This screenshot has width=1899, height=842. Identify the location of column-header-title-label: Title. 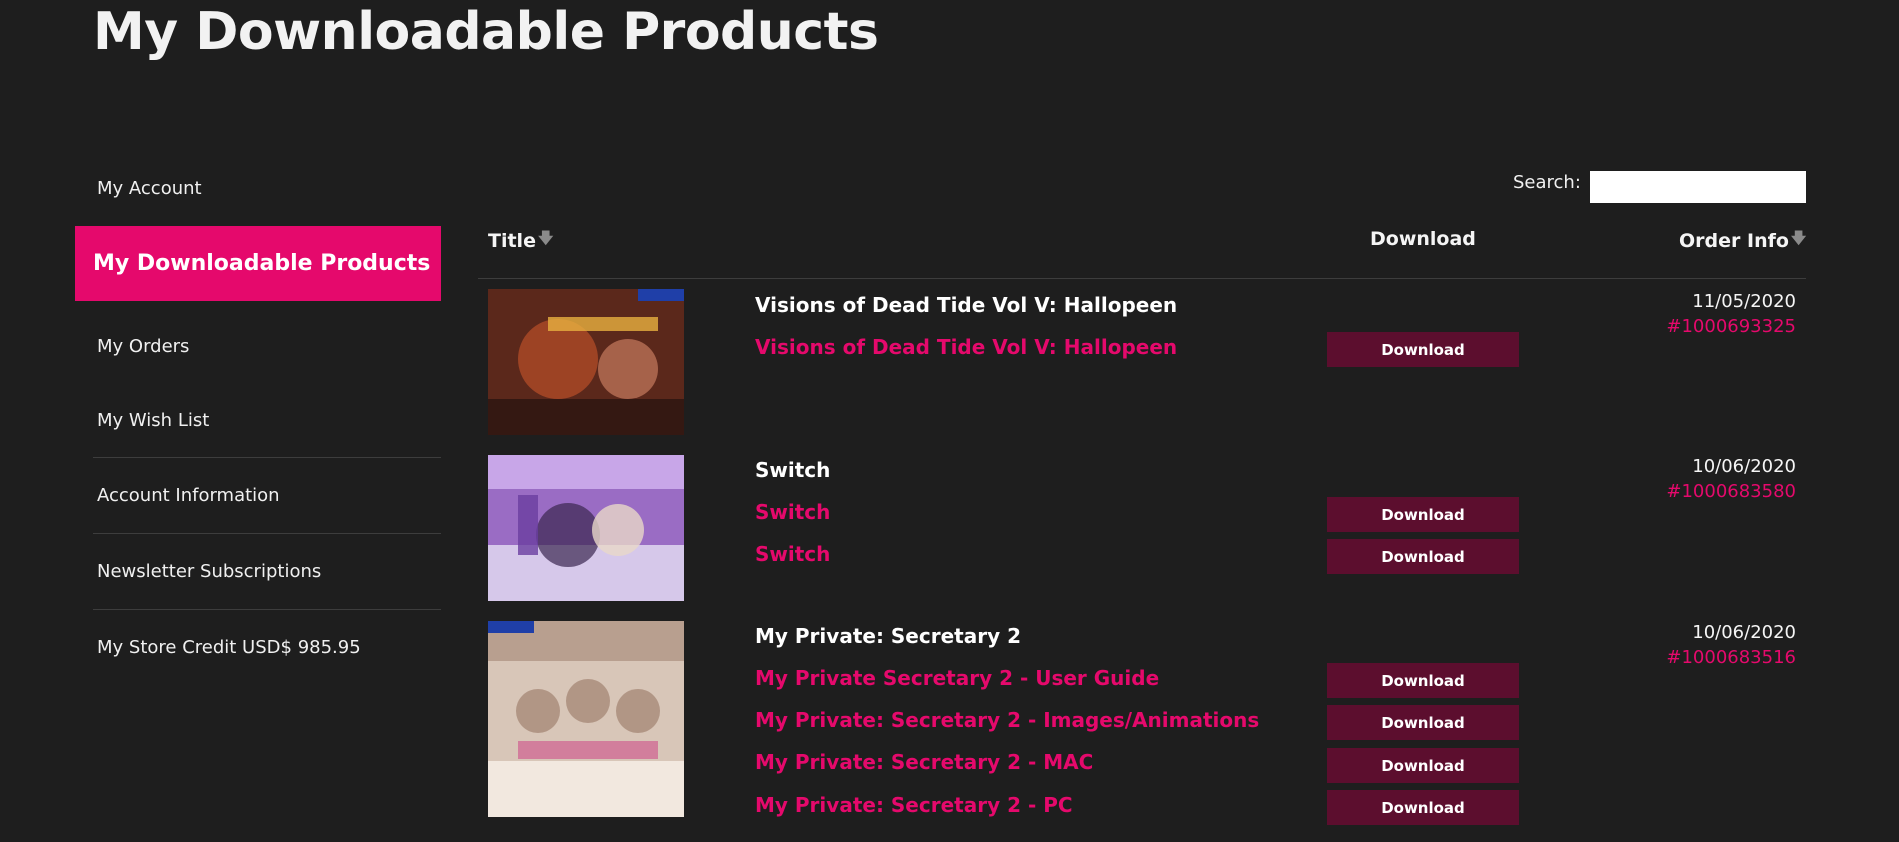
(512, 240).